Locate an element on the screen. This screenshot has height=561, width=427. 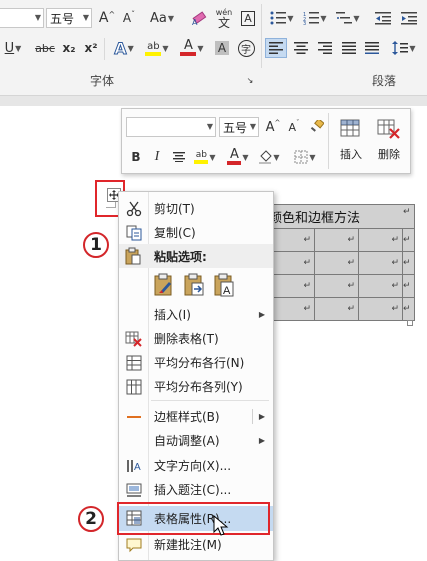
align-right-button is located at coordinates (325, 48).